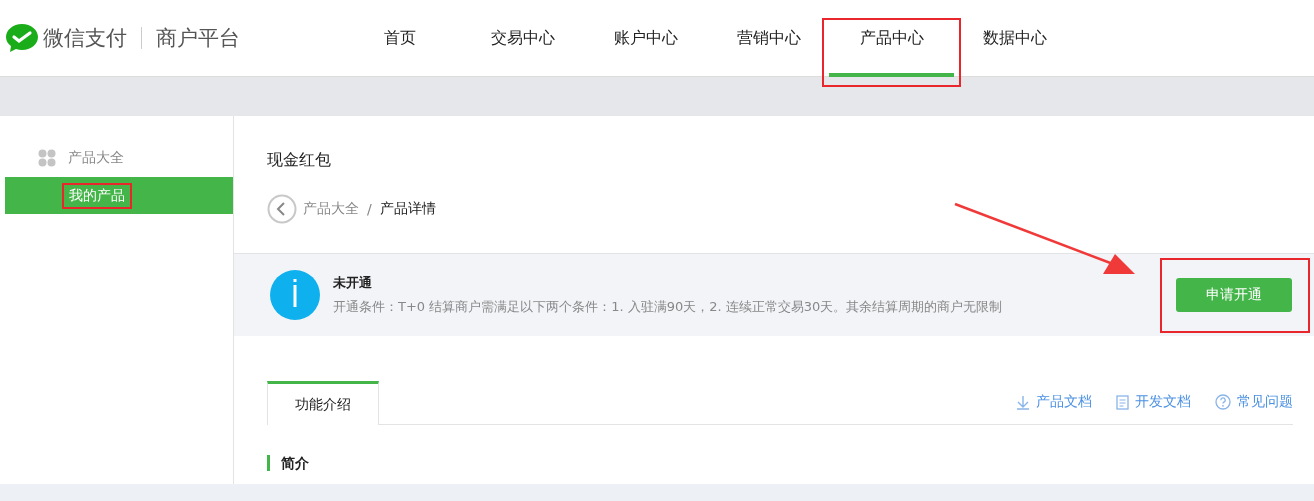  I want to click on document-icon, so click(1122, 402).